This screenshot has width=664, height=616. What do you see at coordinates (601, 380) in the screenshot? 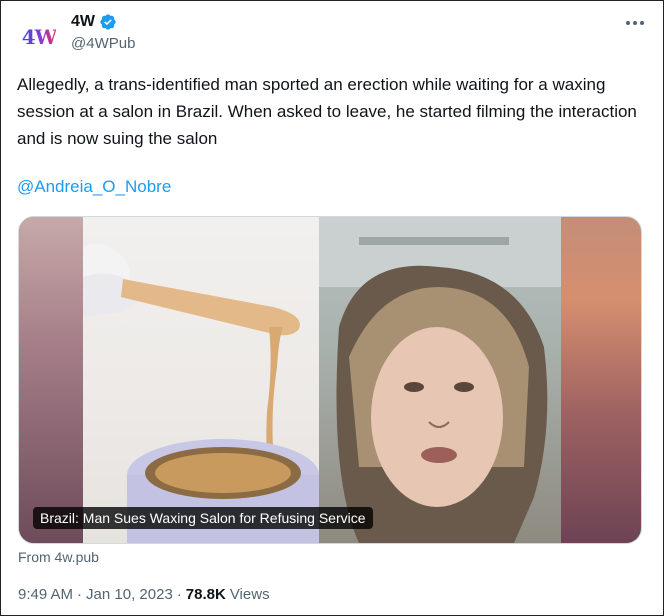
I see `media-blur-right` at bounding box center [601, 380].